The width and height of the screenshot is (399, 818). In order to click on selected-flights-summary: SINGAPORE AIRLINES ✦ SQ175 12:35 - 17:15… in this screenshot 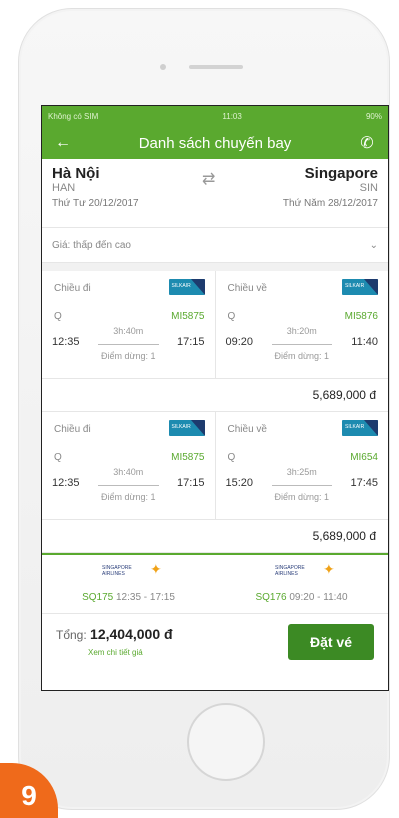, I will do `click(215, 583)`.